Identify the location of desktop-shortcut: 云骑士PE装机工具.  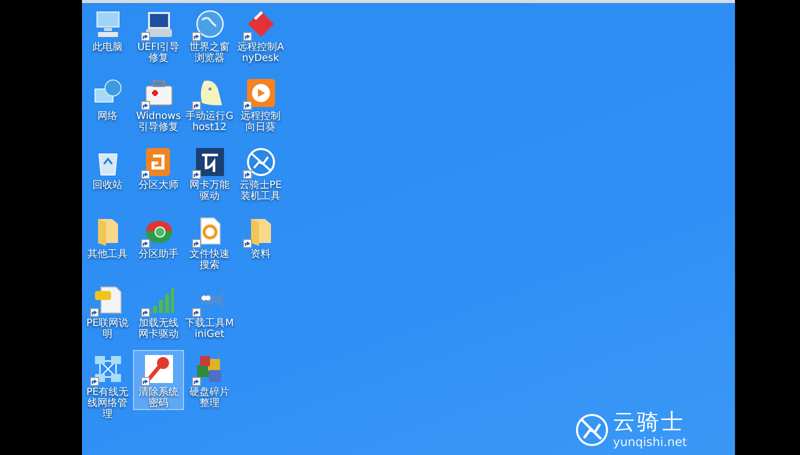
(260, 173).